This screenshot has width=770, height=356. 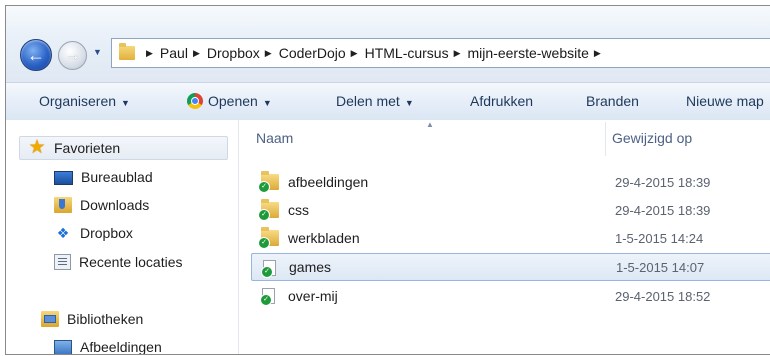 What do you see at coordinates (298, 210) in the screenshot?
I see `file-name: css` at bounding box center [298, 210].